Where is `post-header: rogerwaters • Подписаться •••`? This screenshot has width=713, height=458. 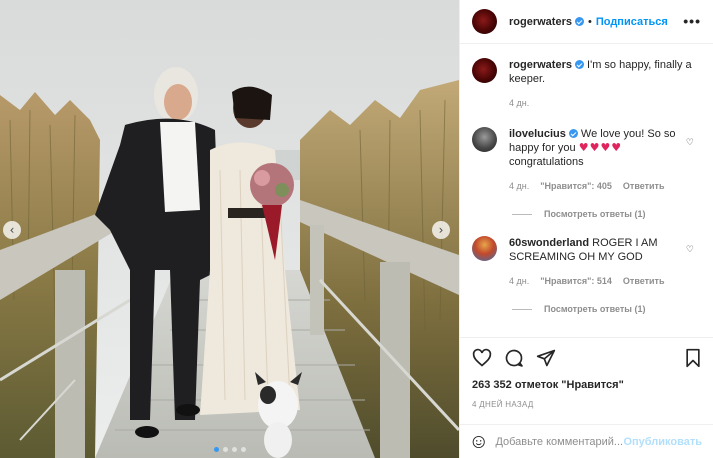
post-header: rogerwaters • Подписаться ••• is located at coordinates (586, 22).